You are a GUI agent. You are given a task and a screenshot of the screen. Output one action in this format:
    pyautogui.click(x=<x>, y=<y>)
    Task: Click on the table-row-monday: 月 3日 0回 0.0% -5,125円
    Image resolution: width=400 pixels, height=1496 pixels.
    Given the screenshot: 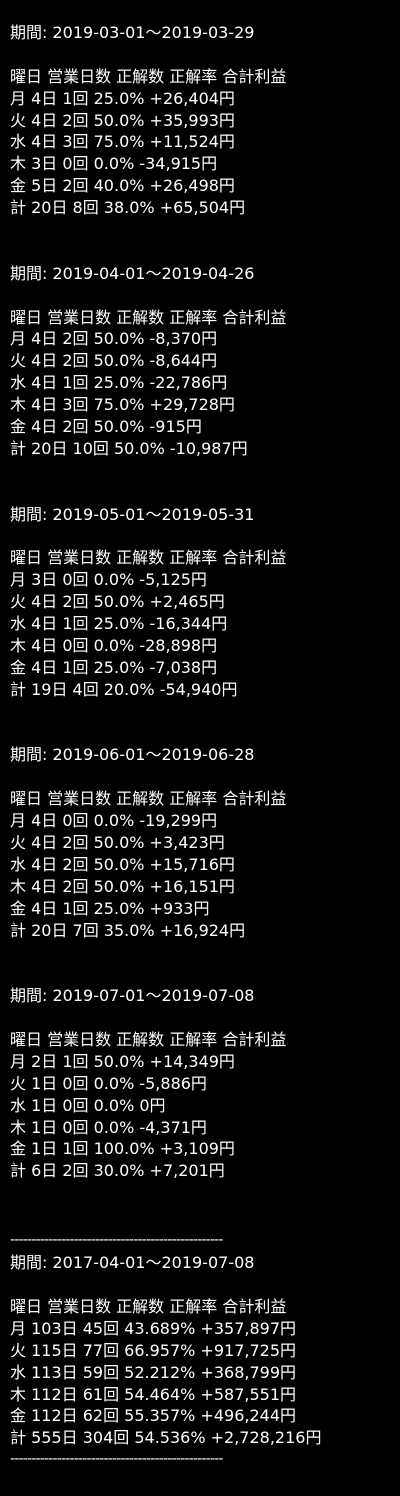 What is the action you would take?
    pyautogui.click(x=108, y=580)
    